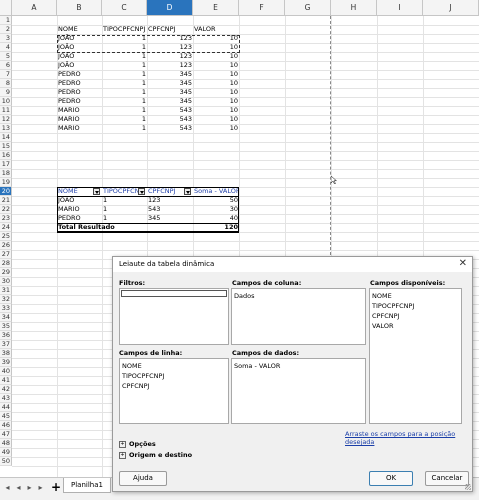  I want to click on row-header: 39, so click(6, 362).